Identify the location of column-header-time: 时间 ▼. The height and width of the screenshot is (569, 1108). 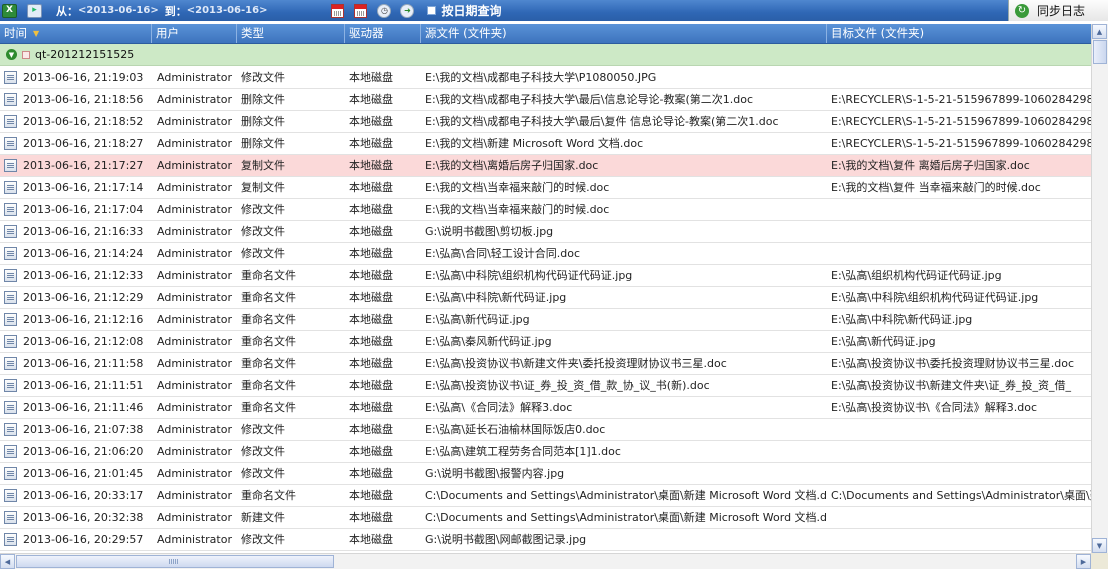
(76, 33).